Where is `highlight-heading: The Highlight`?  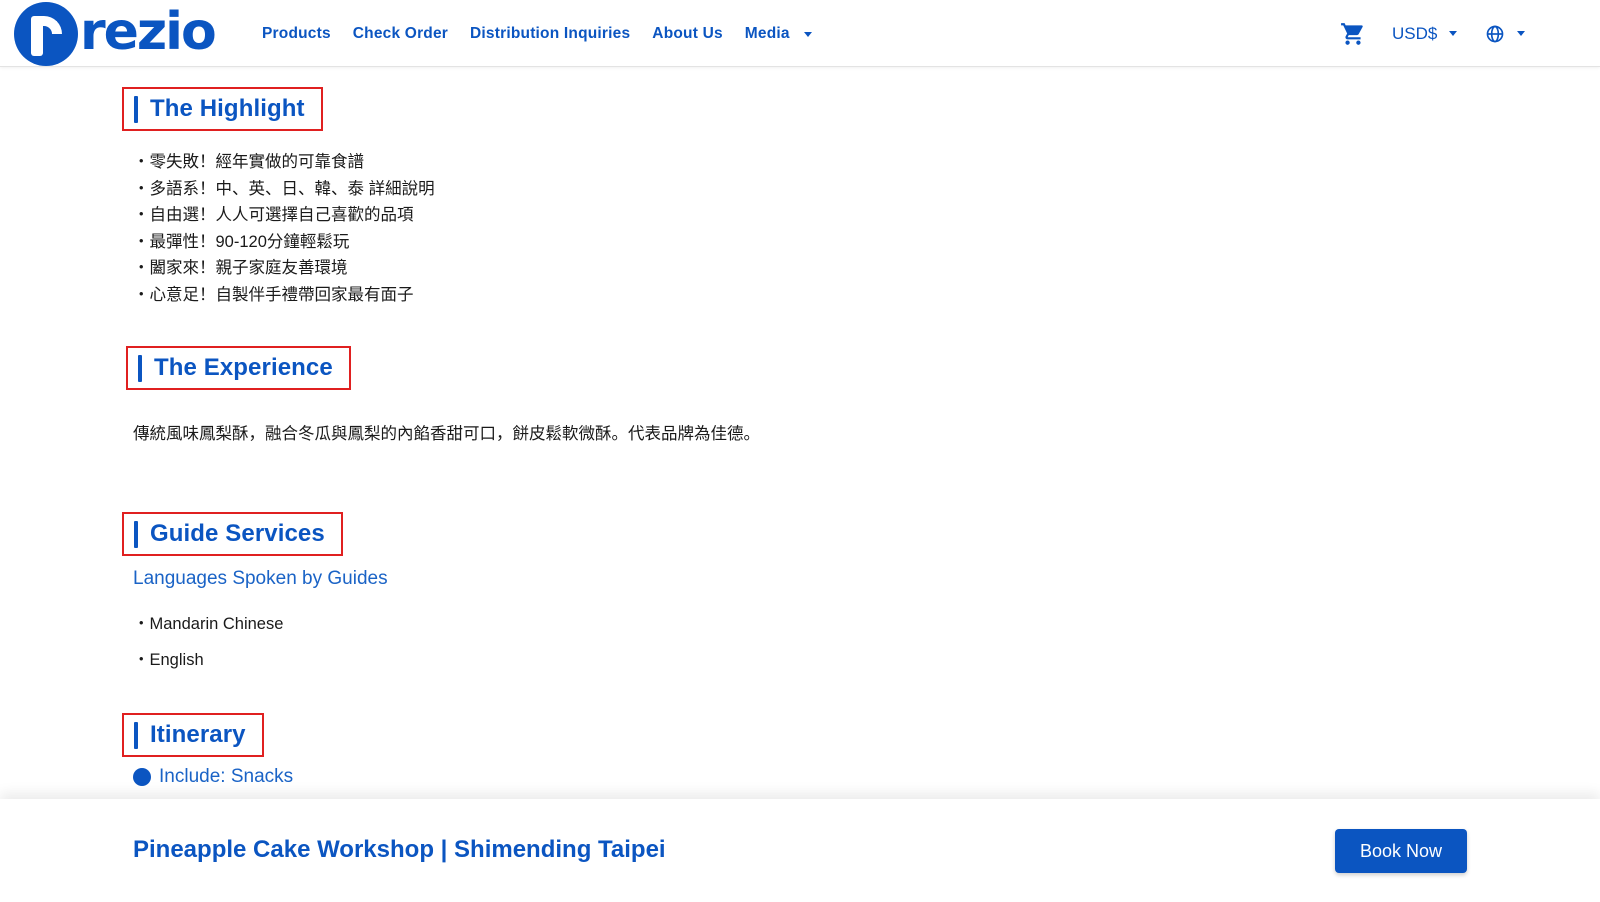 highlight-heading: The Highlight is located at coordinates (222, 109).